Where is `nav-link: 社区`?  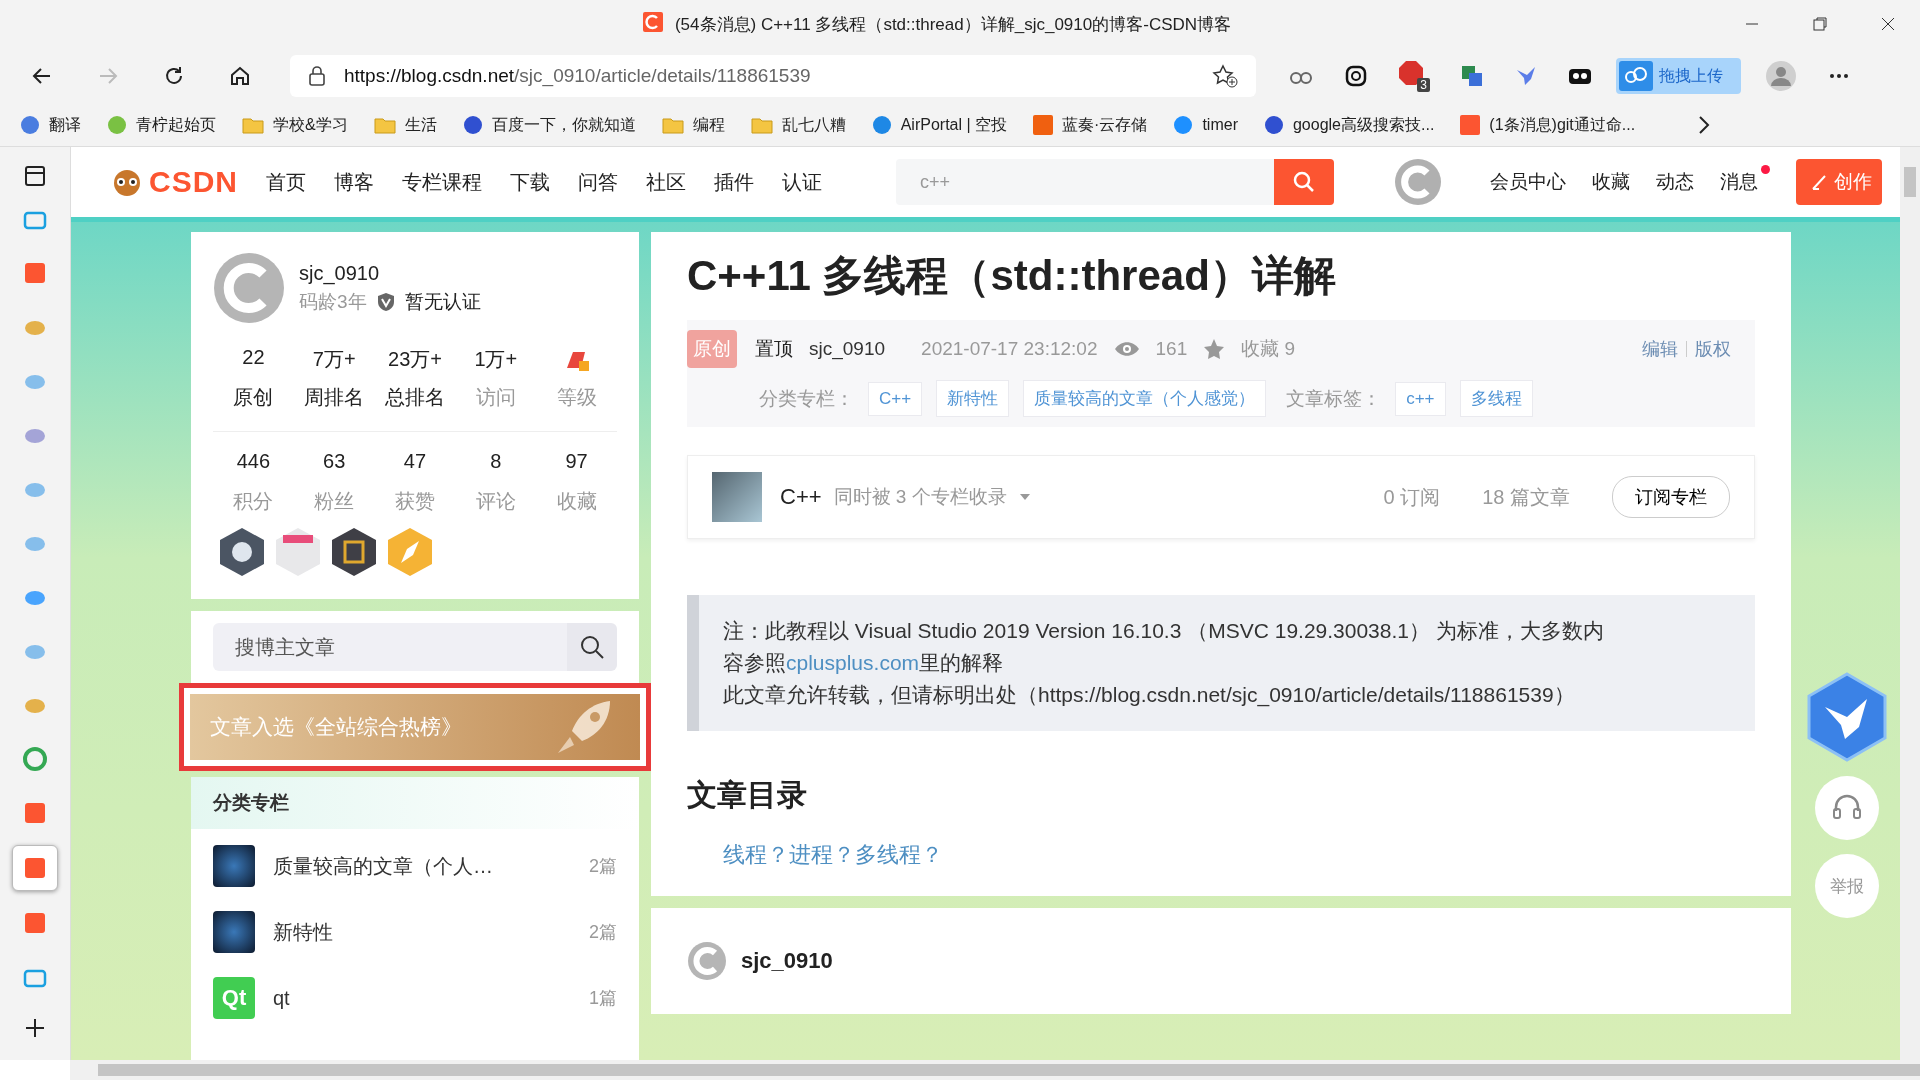 nav-link: 社区 is located at coordinates (666, 182).